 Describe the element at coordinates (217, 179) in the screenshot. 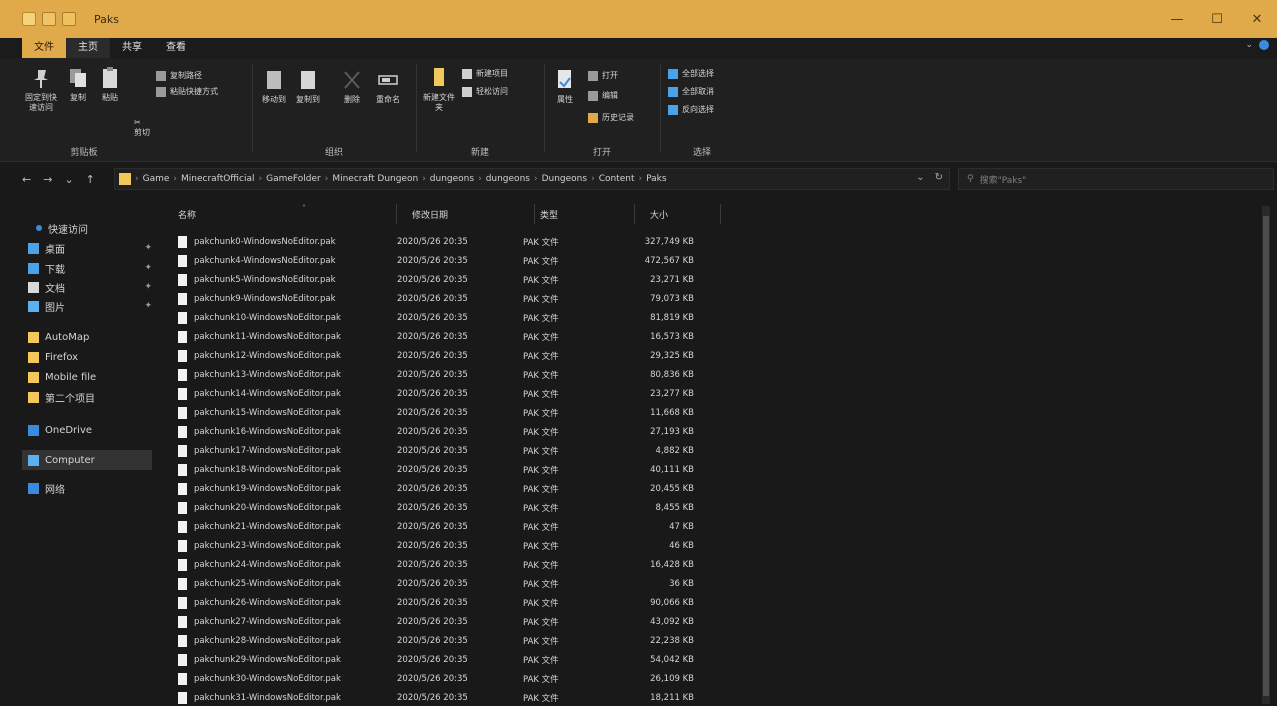

I see `breadcrumb-item: MinecraftOfficial` at that location.